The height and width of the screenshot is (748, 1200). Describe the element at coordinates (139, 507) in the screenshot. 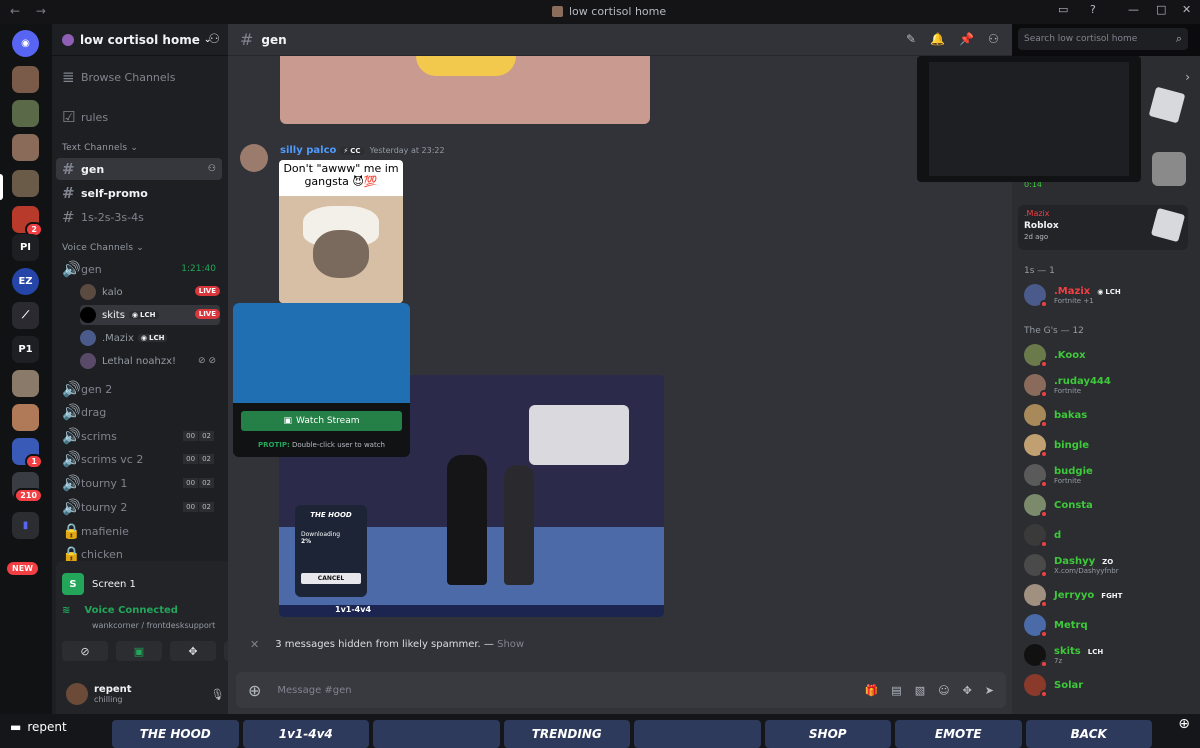

I see `voice-channel-tourny-2: 🔊 tourny 2 00 02` at that location.